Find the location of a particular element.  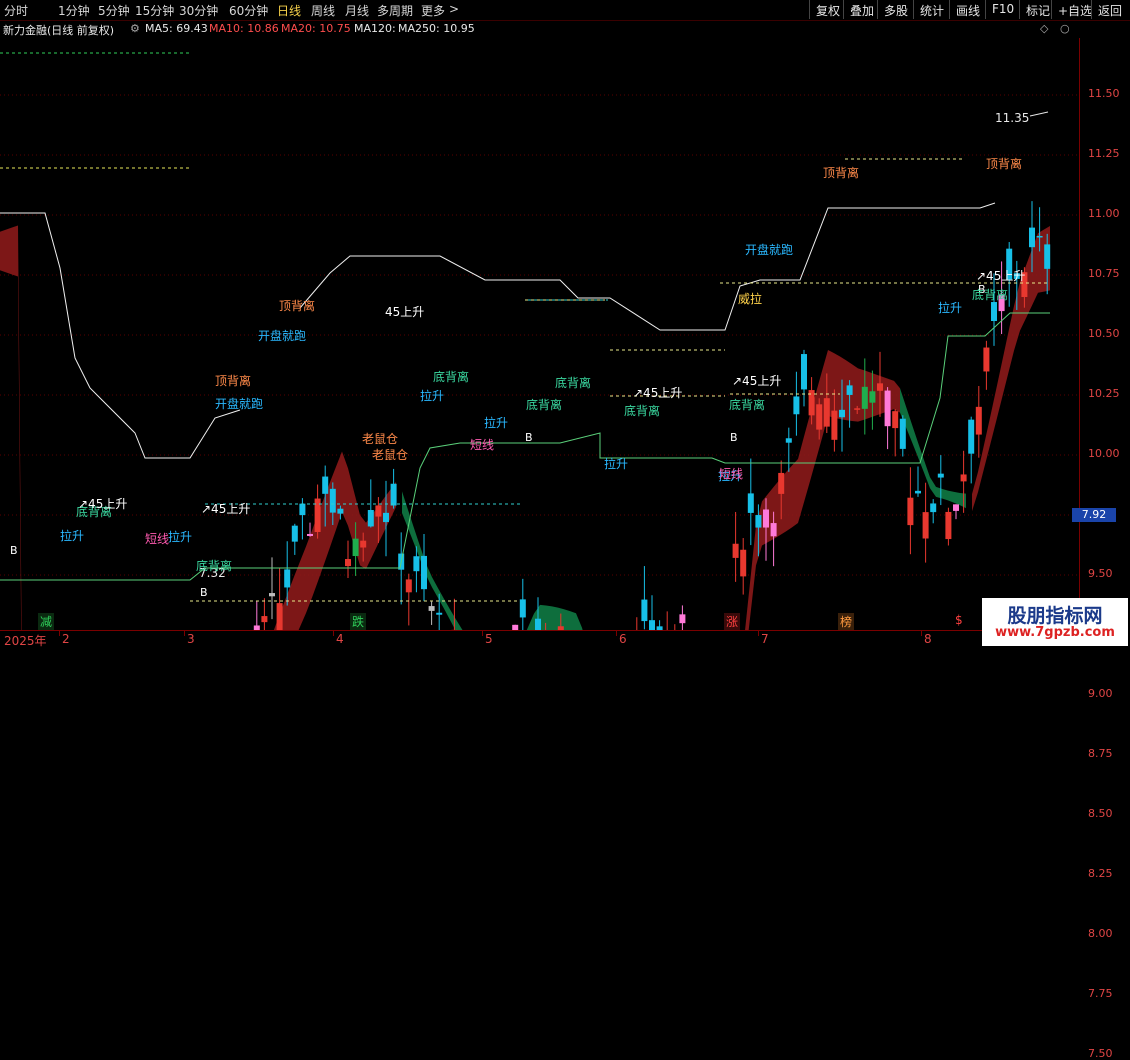

event-marker: 跌 is located at coordinates (358, 621).